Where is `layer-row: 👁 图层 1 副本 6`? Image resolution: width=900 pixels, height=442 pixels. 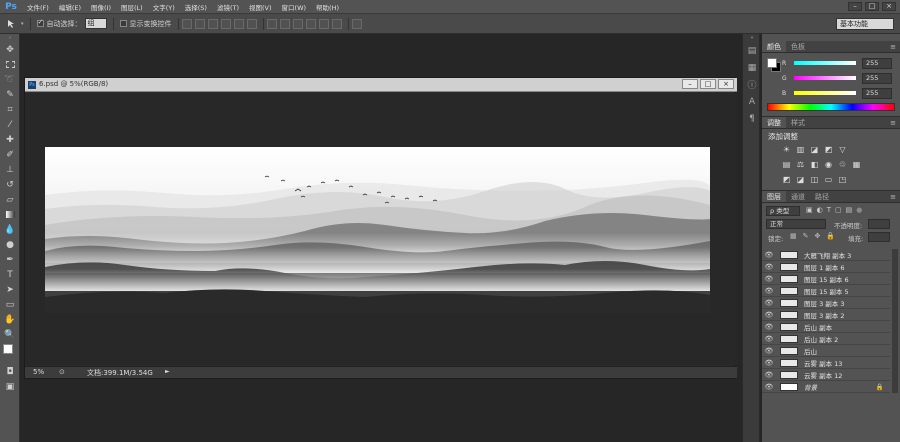
layer-row: 👁 图层 1 副本 6 is located at coordinates (826, 267).